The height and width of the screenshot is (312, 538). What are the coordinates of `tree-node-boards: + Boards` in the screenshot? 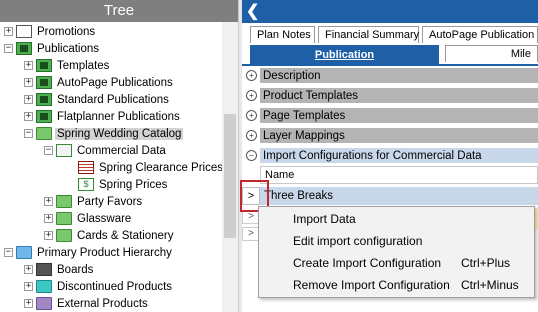 It's located at (59, 269).